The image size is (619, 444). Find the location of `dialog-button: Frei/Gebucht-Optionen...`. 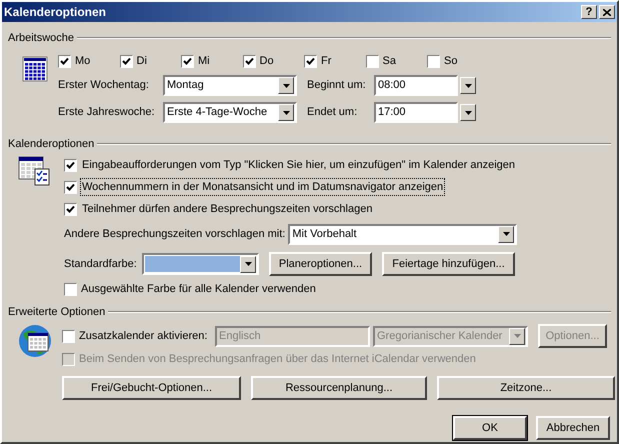

dialog-button: Frei/Gebucht-Optionen... is located at coordinates (151, 388).